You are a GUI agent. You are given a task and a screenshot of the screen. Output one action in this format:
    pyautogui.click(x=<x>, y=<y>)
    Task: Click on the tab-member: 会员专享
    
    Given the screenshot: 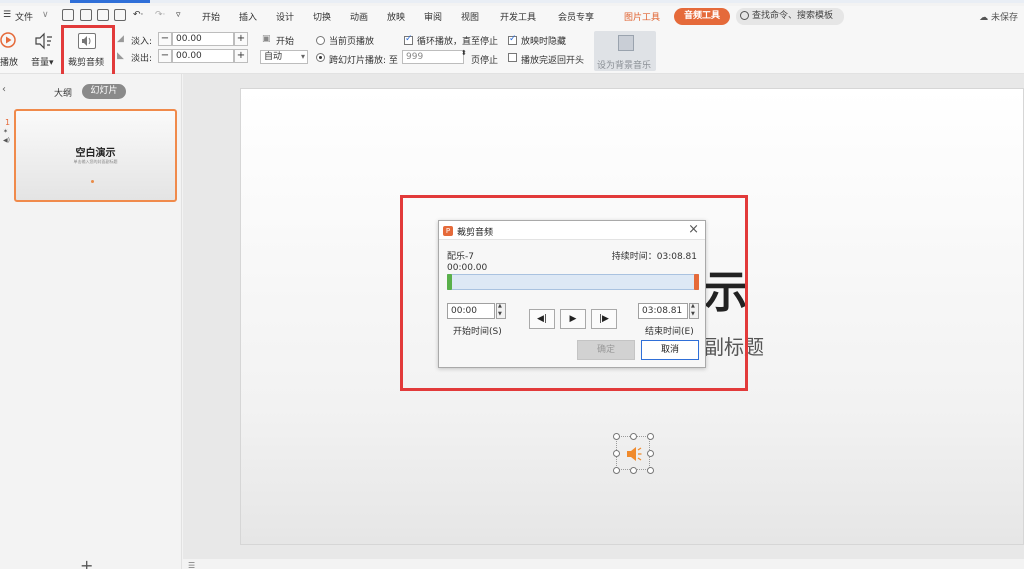 What is the action you would take?
    pyautogui.click(x=576, y=16)
    